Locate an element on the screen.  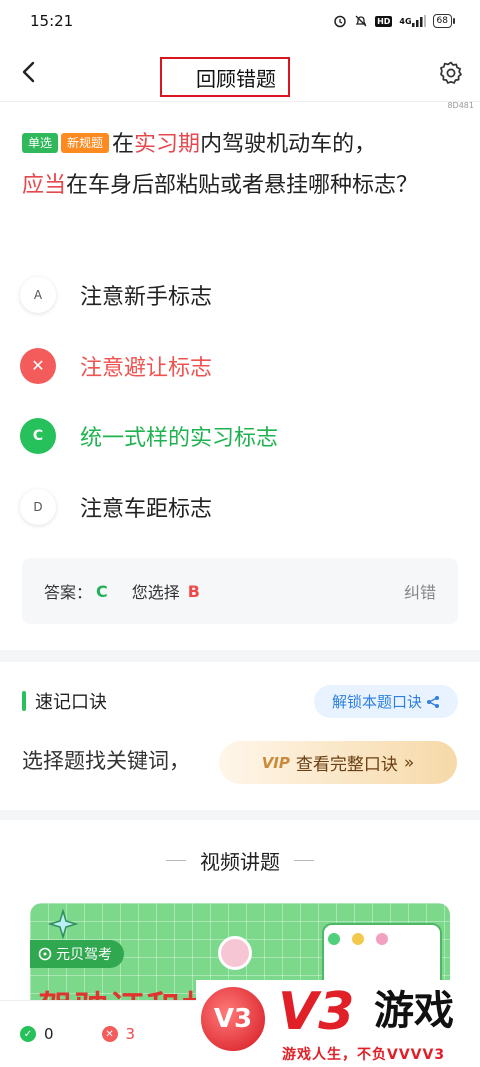
mnemonic-preview: 选择题找关键词， is located at coordinates (106, 761).